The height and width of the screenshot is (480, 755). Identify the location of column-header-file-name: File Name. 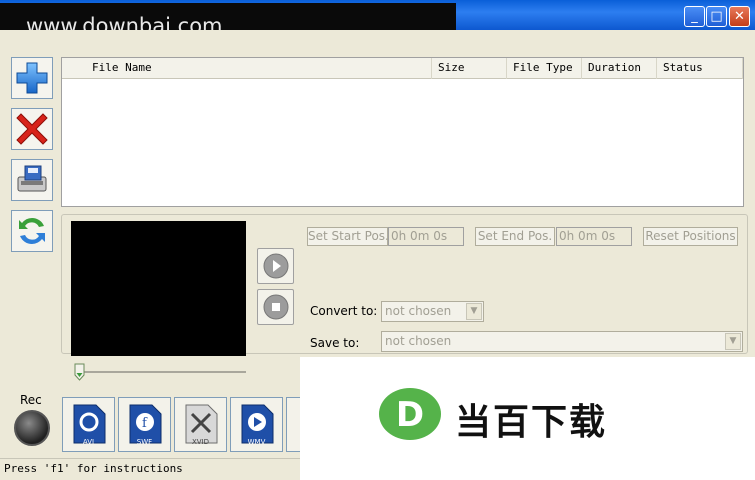
(247, 68).